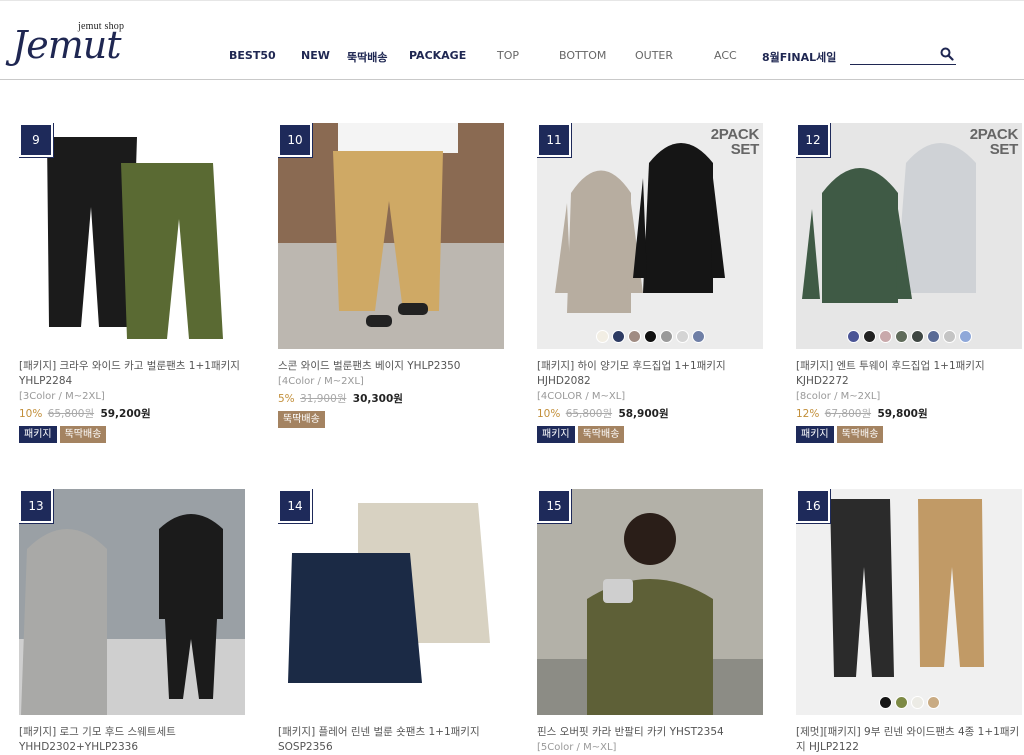  I want to click on product-image: 14, so click(391, 602).